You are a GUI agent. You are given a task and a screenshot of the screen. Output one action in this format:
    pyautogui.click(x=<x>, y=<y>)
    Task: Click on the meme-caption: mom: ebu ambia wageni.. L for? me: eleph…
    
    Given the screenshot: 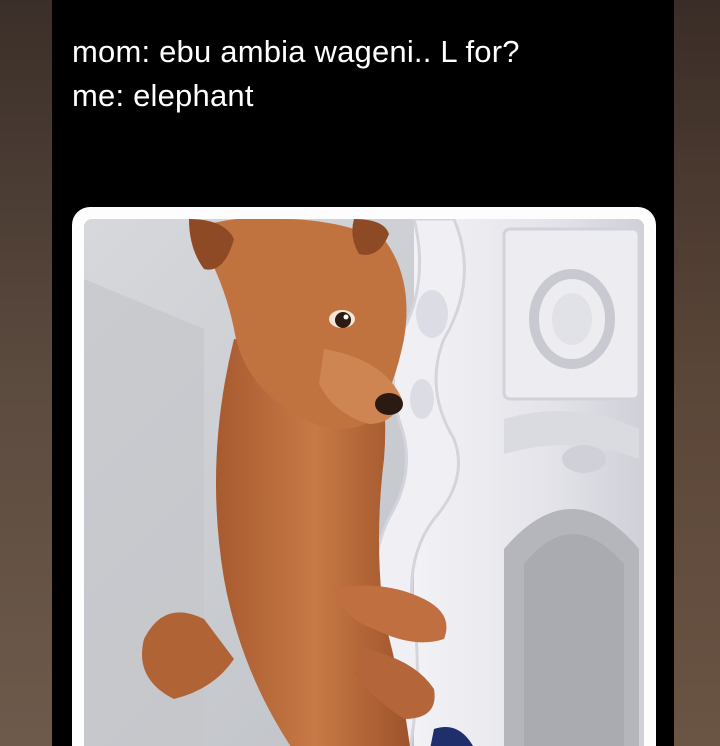 What is the action you would take?
    pyautogui.click(x=367, y=74)
    